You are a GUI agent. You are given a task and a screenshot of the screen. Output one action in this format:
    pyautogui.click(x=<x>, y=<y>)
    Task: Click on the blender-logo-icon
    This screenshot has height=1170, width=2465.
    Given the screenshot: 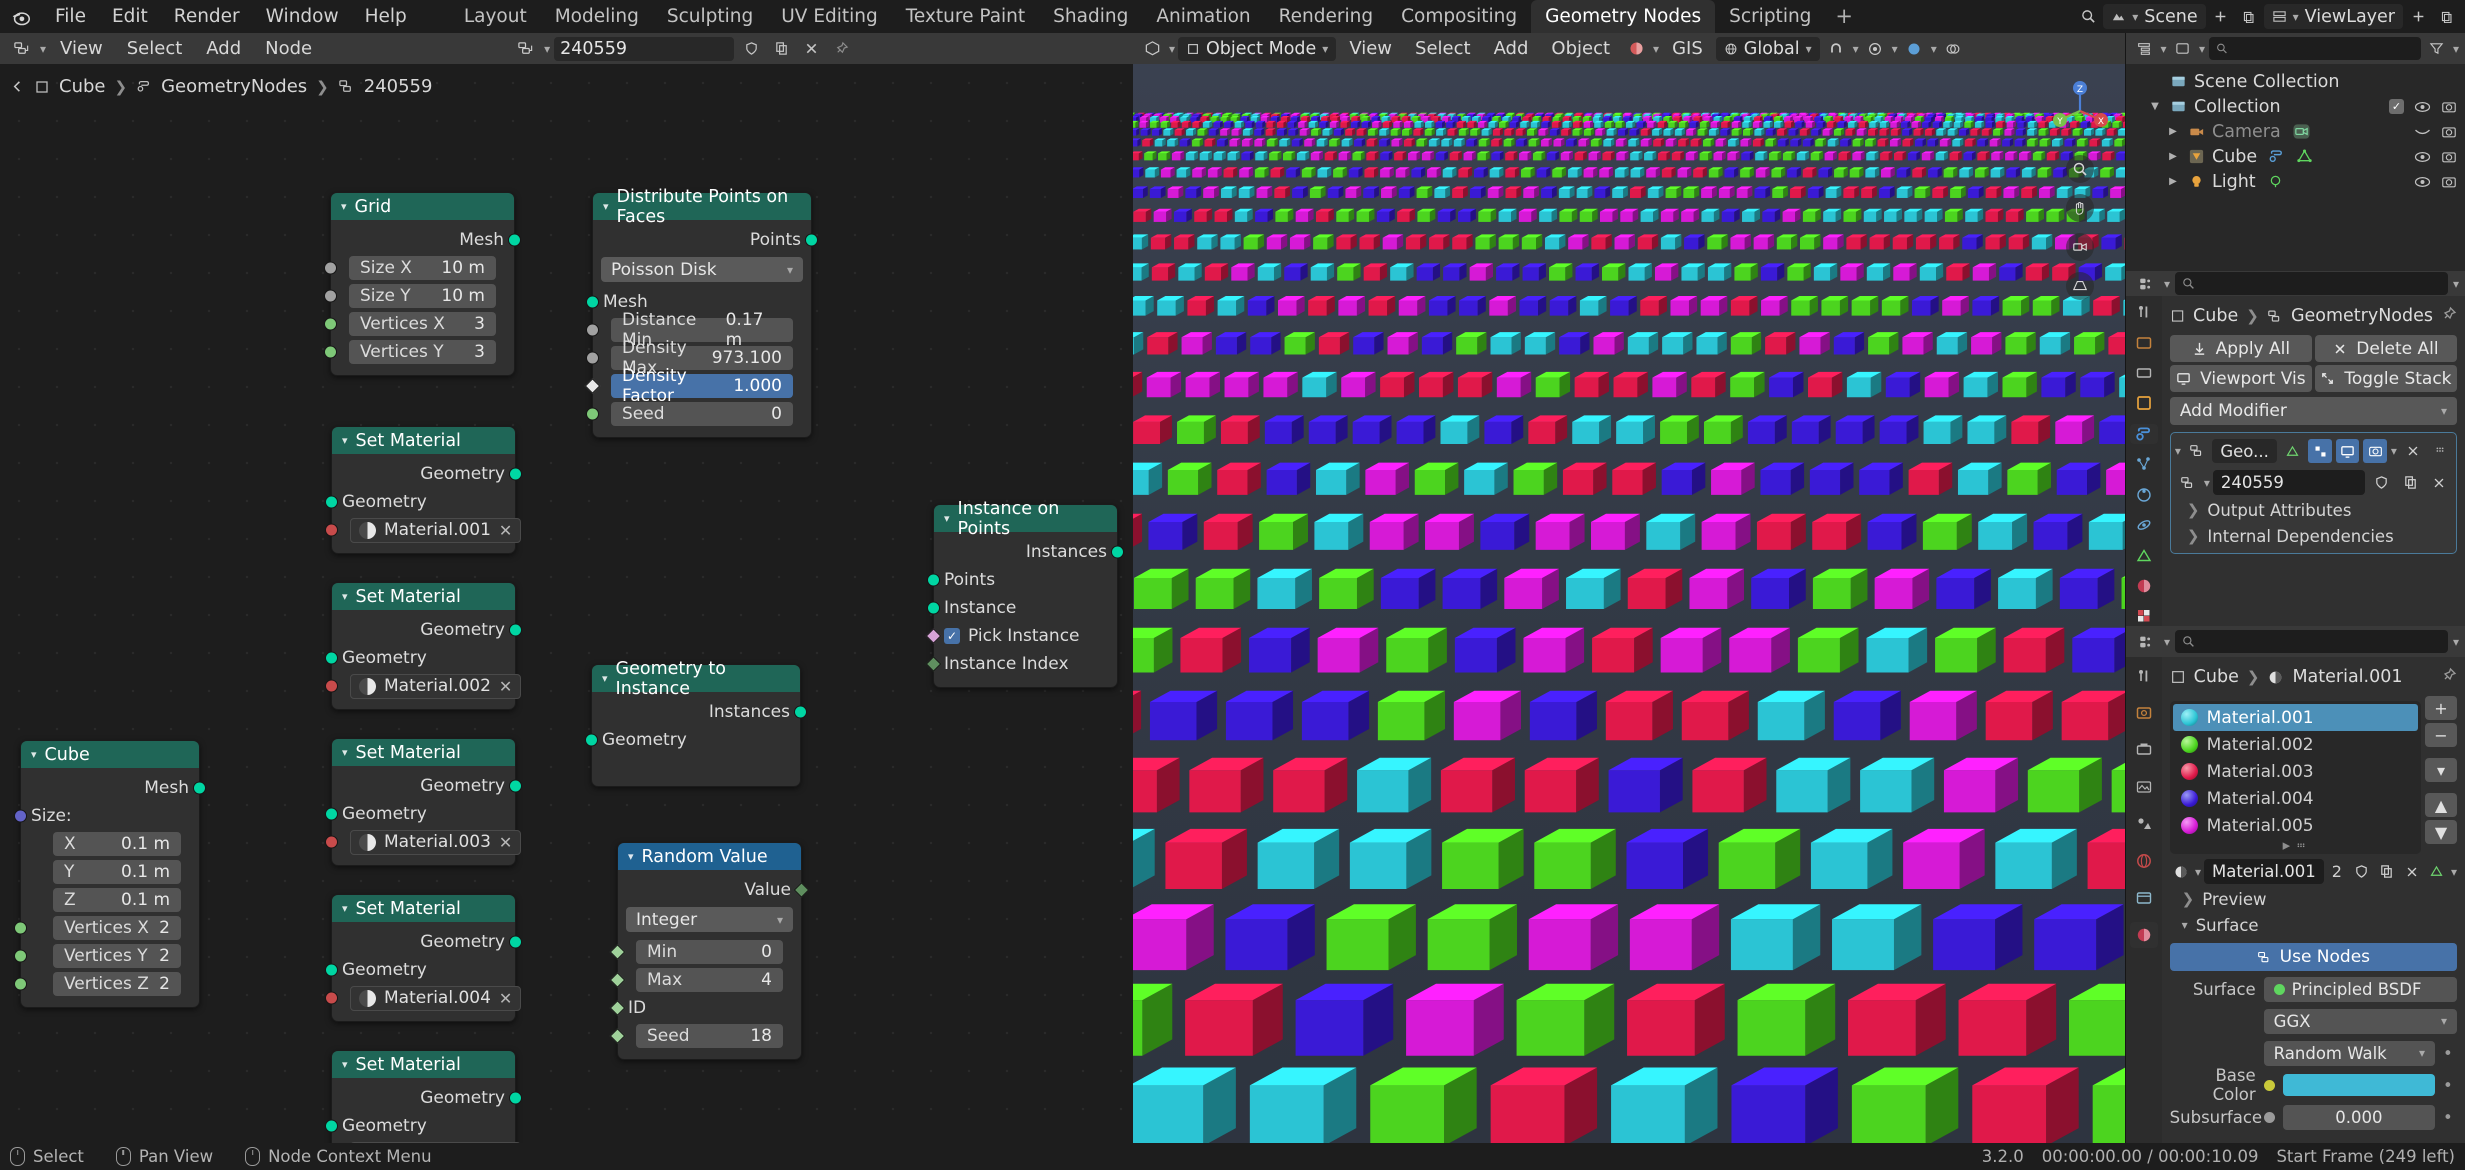 What is the action you would take?
    pyautogui.click(x=21, y=16)
    